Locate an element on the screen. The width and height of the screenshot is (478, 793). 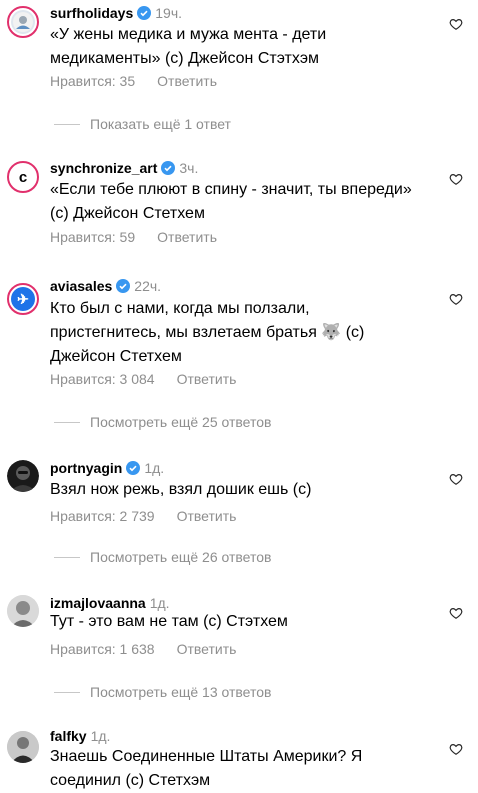
show-replies-label: Посмотреть ещё 13 ответов is located at coordinates (181, 692).